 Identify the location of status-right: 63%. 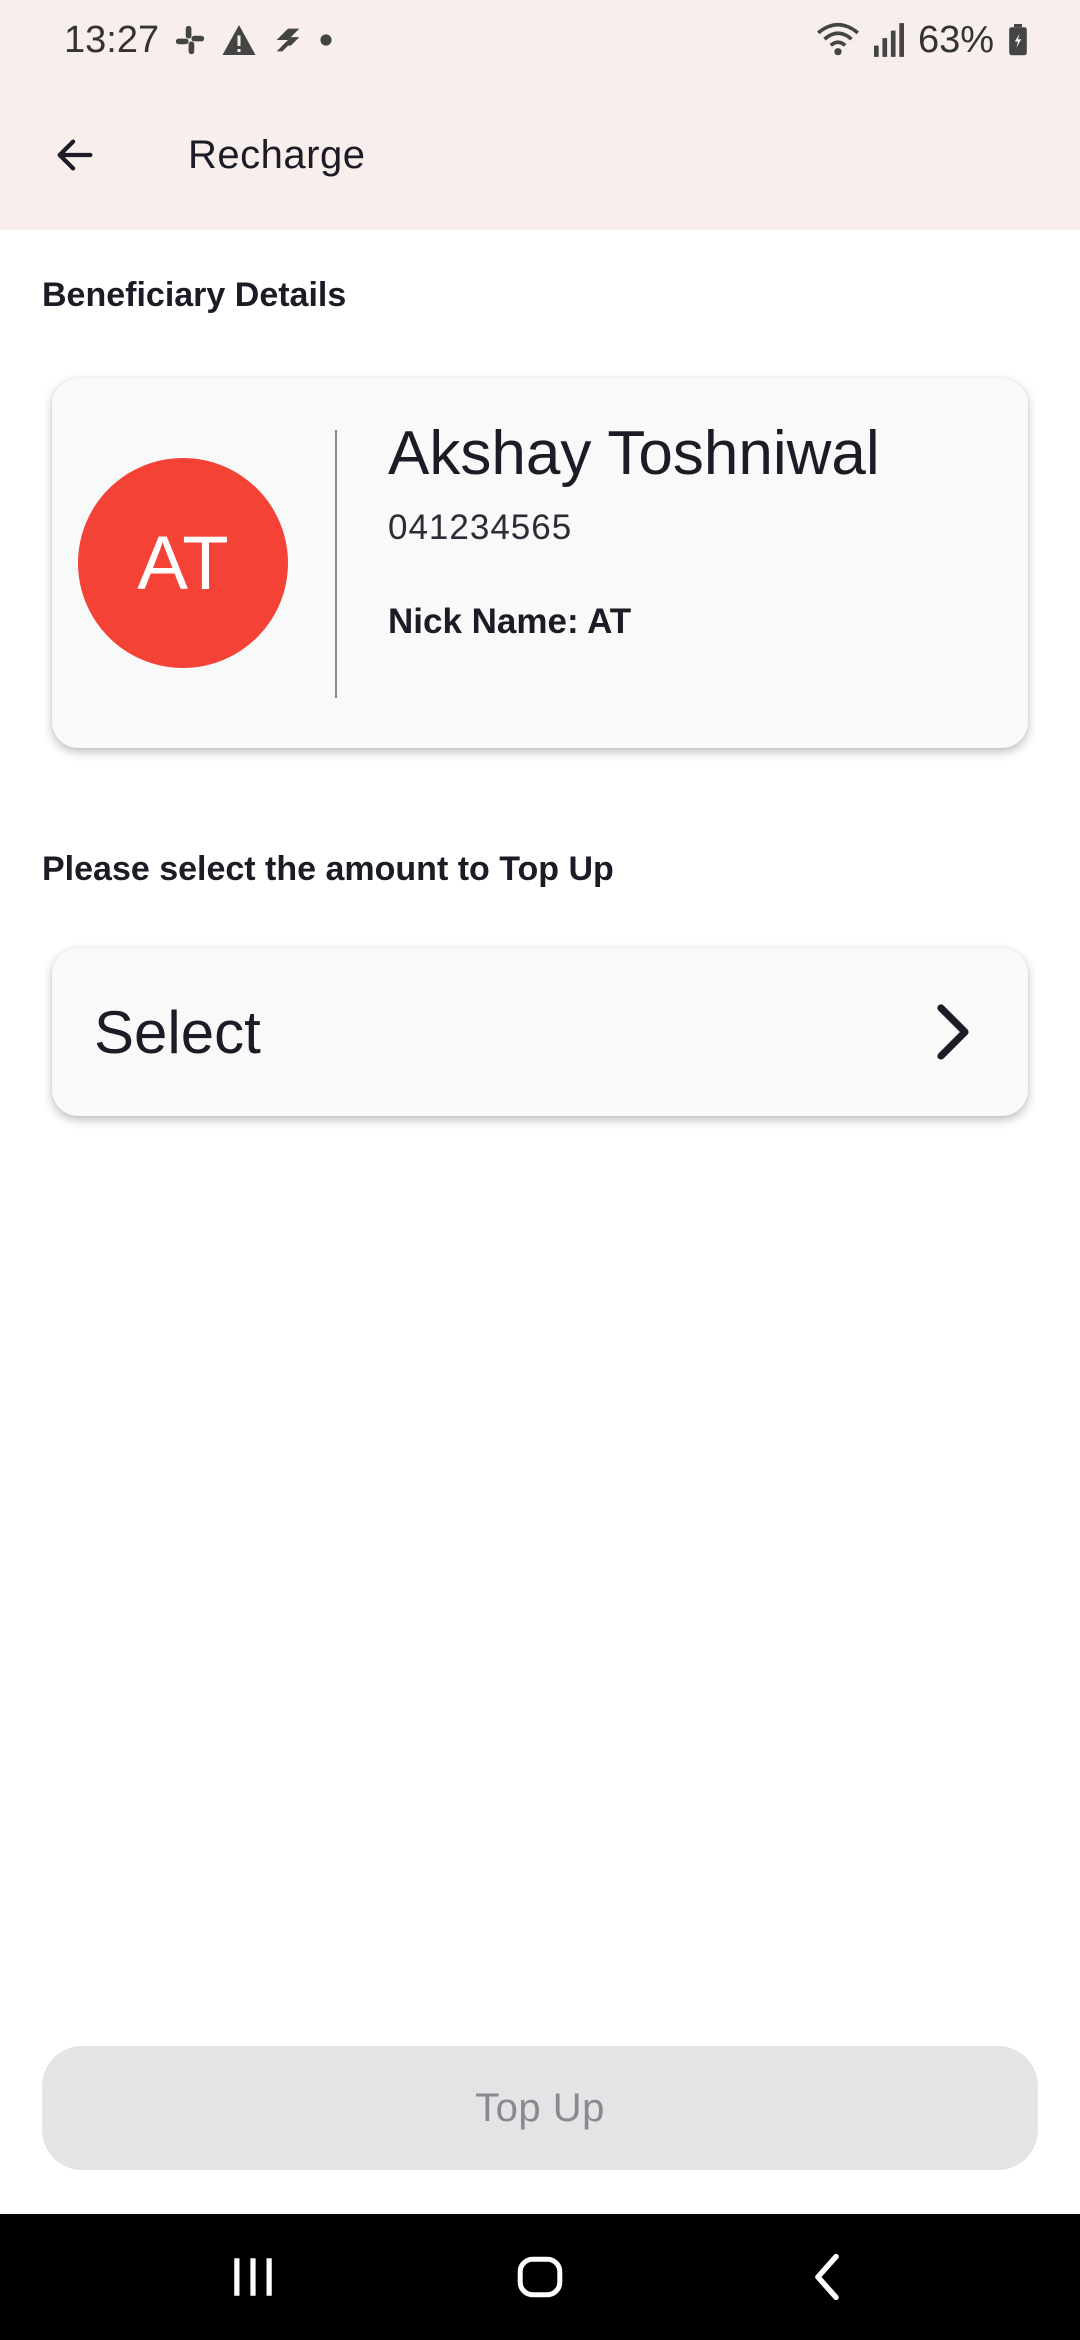
(922, 40).